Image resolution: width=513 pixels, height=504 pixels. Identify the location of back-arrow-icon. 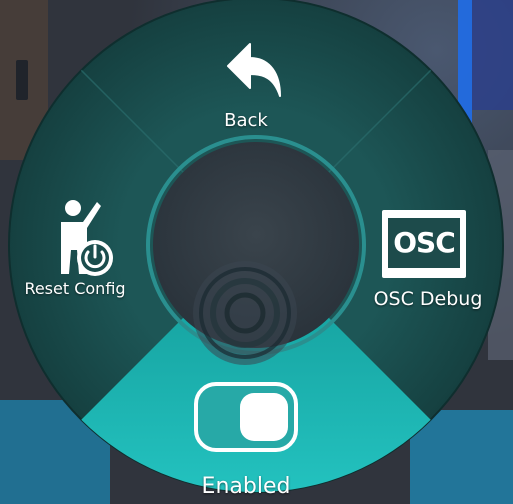
(254, 70).